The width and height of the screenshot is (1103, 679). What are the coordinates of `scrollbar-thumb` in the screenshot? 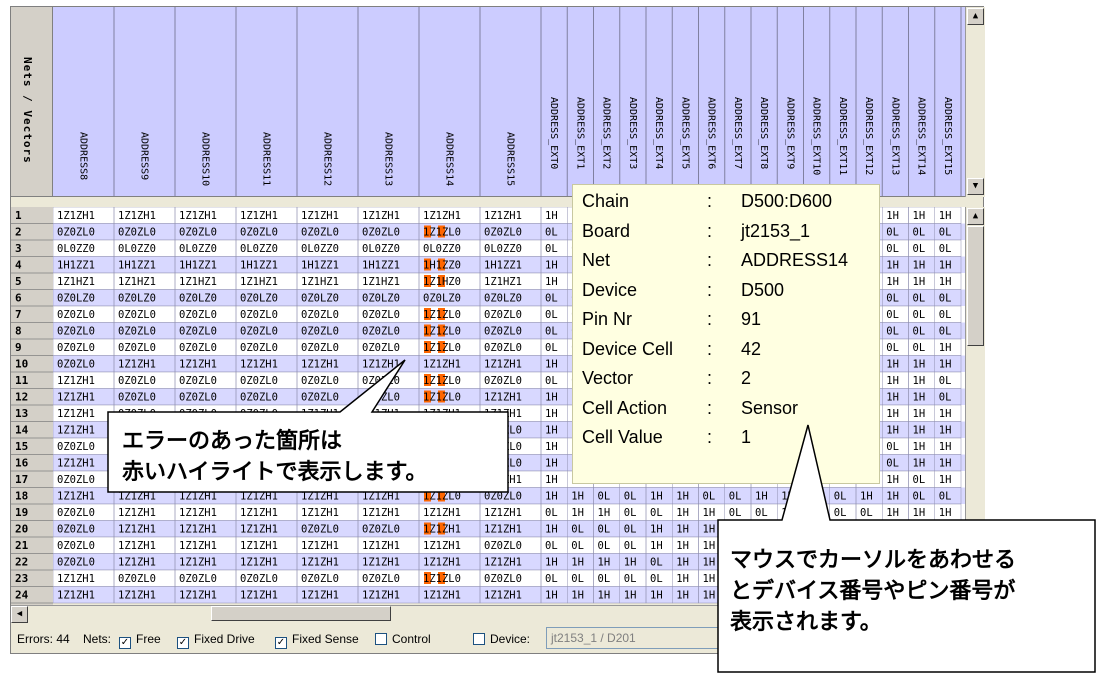 It's located at (301, 613).